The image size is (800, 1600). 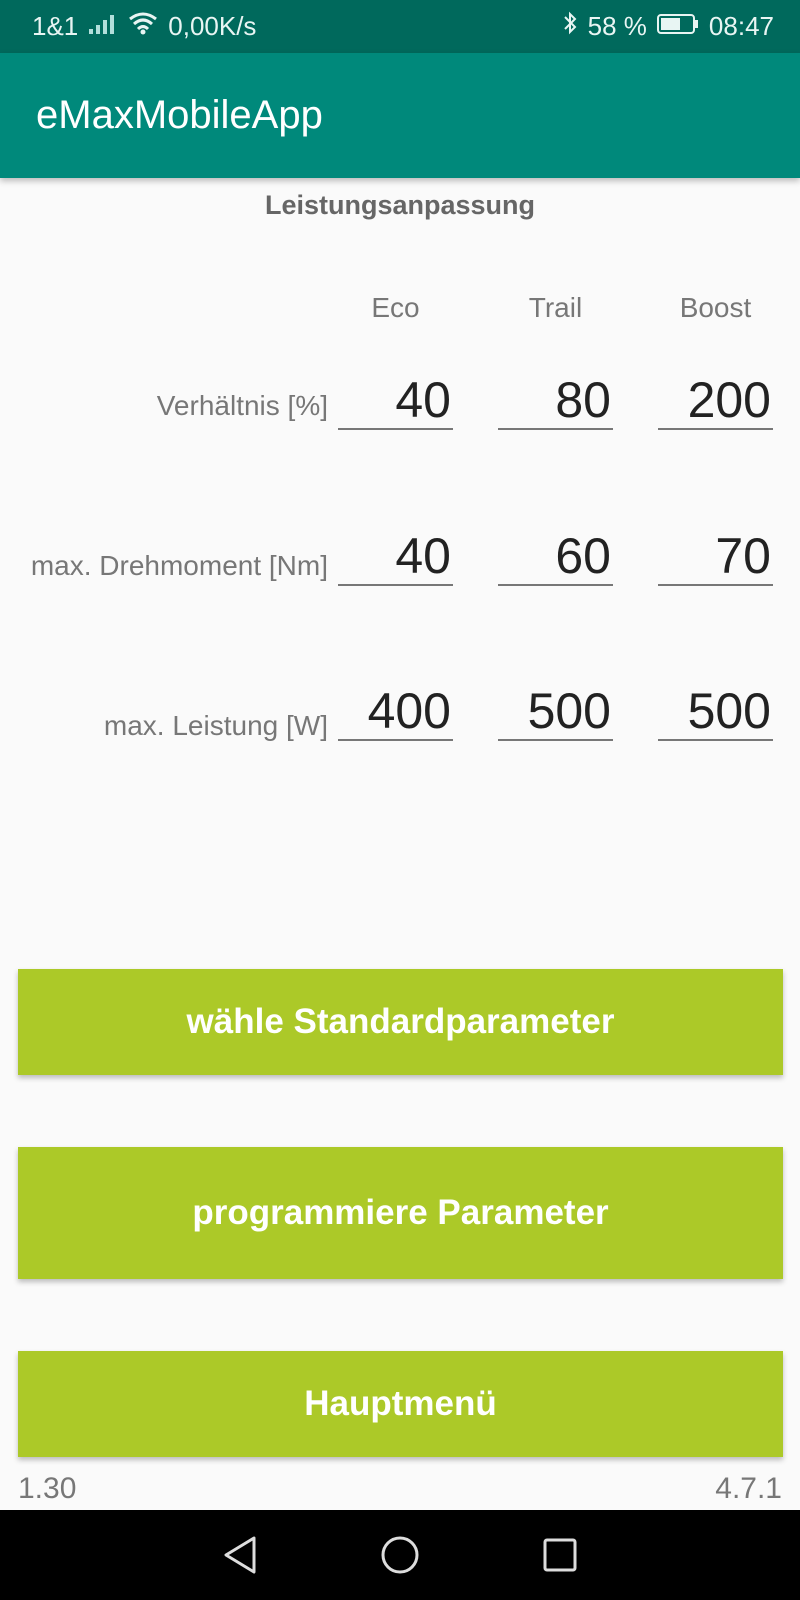 I want to click on battery-icon, so click(x=677, y=26).